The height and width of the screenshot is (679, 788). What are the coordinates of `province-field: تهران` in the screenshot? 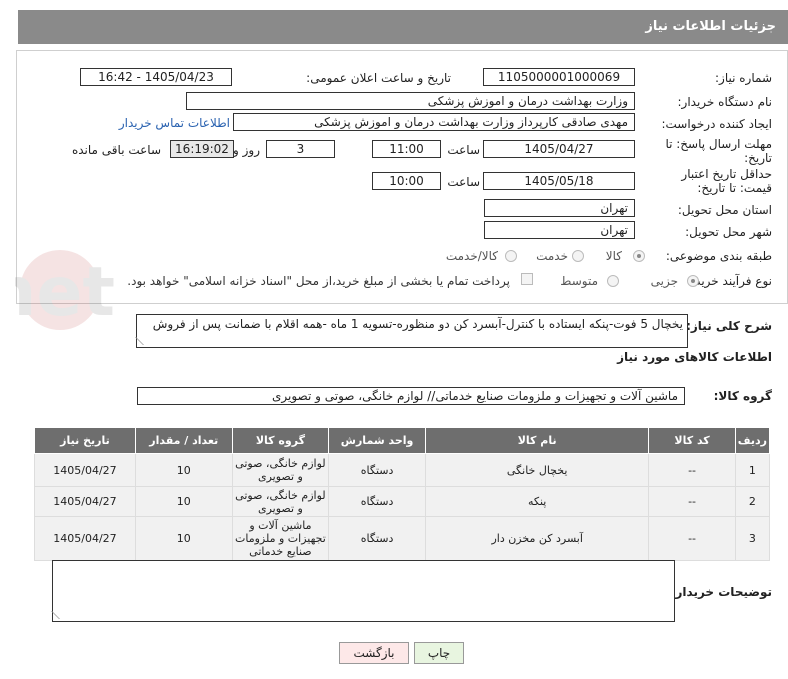 It's located at (559, 208).